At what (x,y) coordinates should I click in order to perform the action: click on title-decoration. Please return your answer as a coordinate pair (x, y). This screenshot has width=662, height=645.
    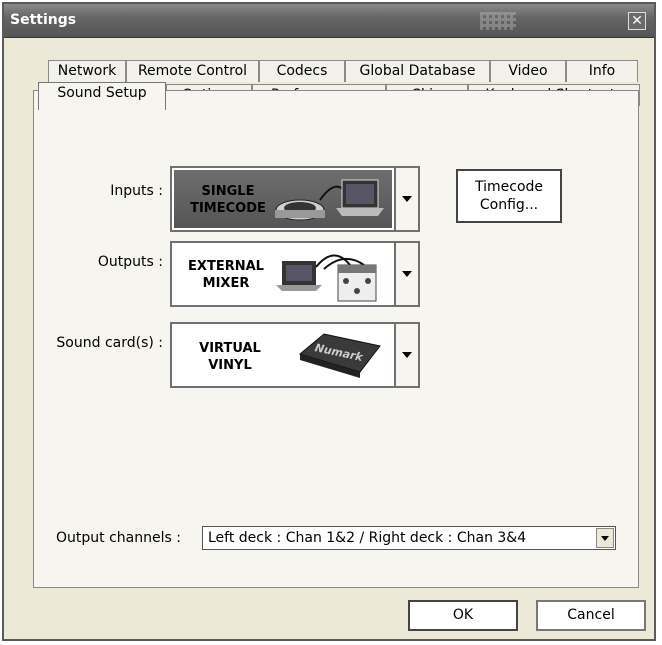
    Looking at the image, I should click on (498, 21).